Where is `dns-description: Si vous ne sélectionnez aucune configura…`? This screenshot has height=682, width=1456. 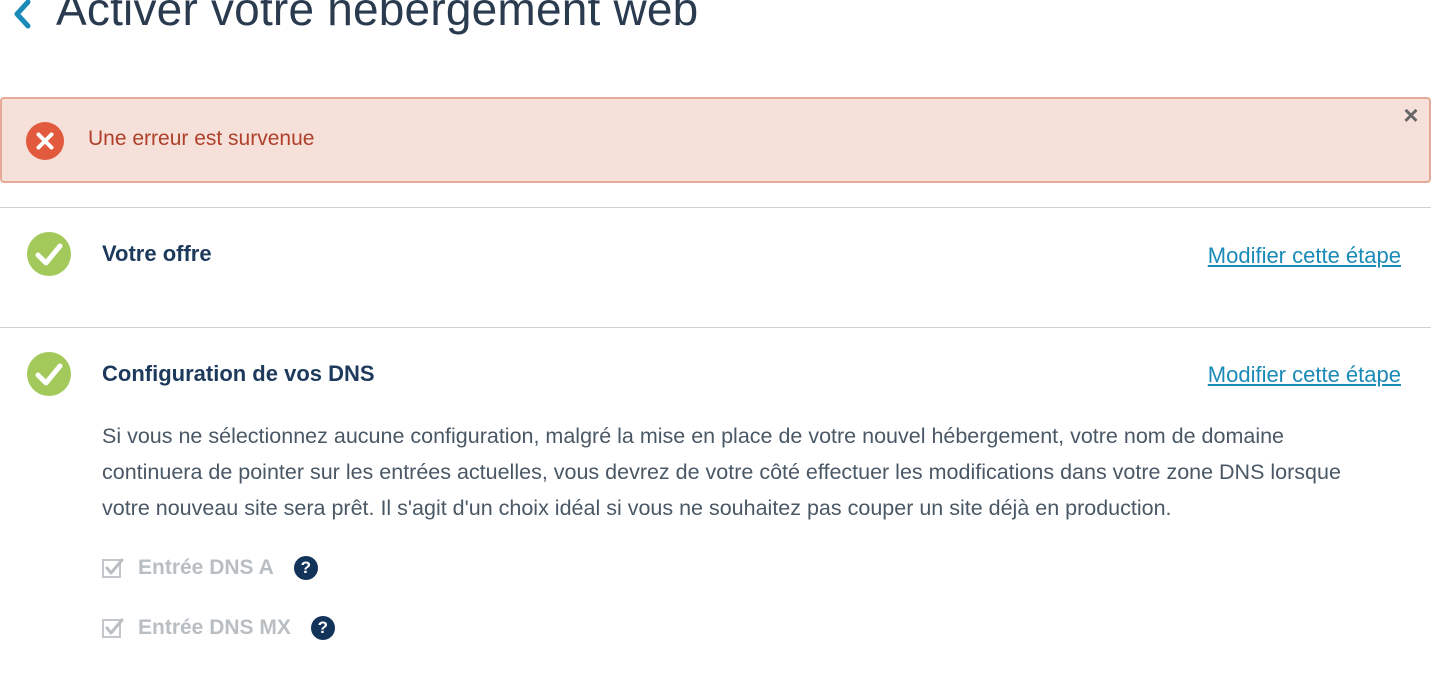 dns-description: Si vous ne sélectionnez aucune configura… is located at coordinates (721, 472).